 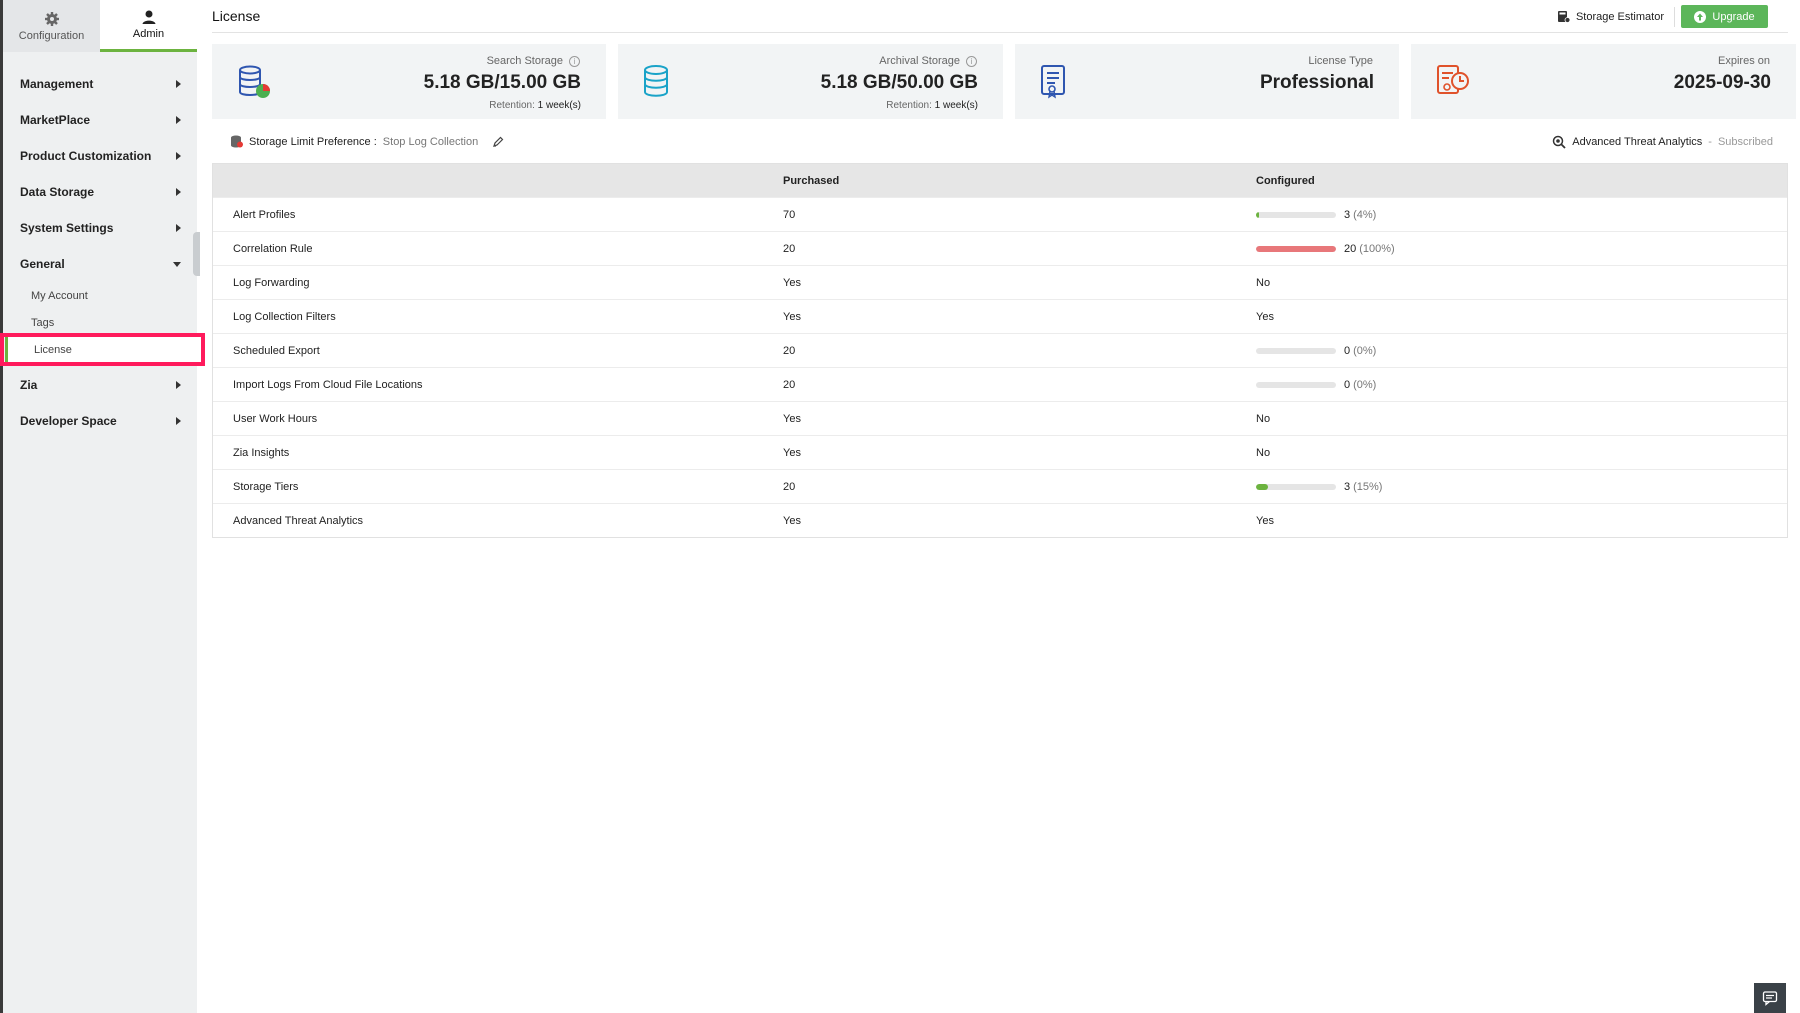 What do you see at coordinates (57, 192) in the screenshot?
I see `sidebar-item-label: Data Storage` at bounding box center [57, 192].